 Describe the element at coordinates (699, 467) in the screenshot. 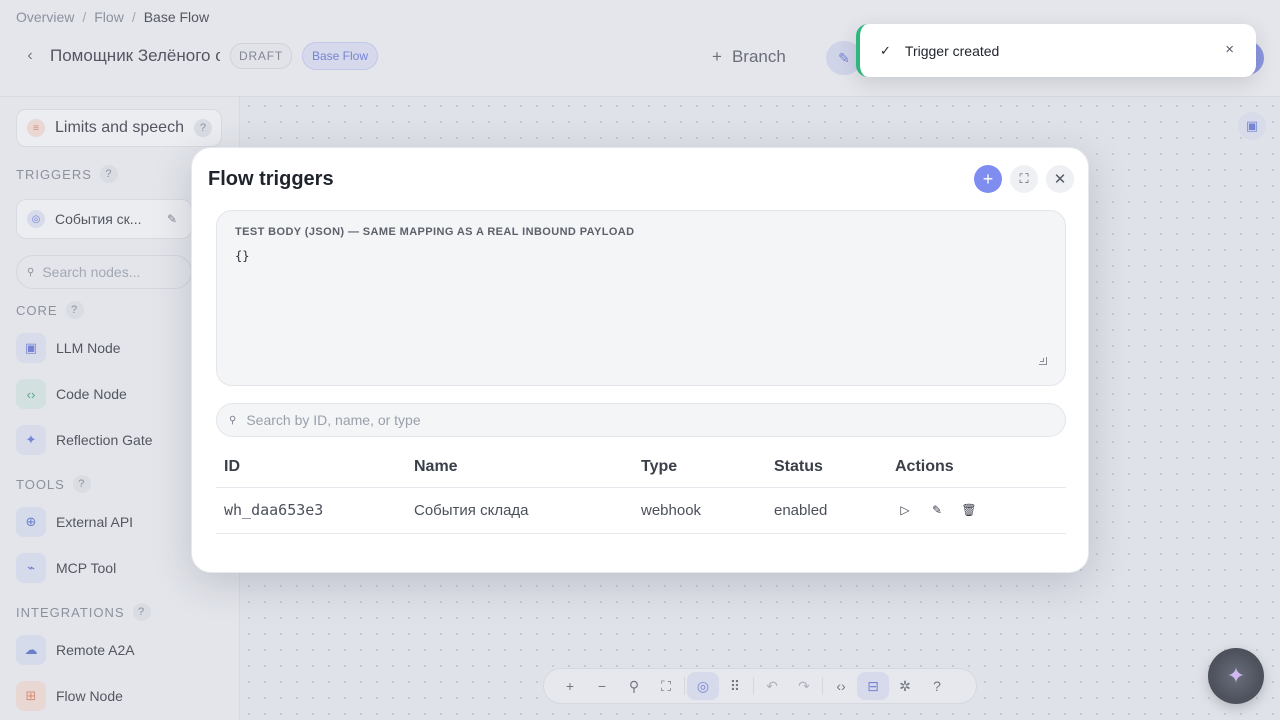

I see `column-header-type: Type` at that location.